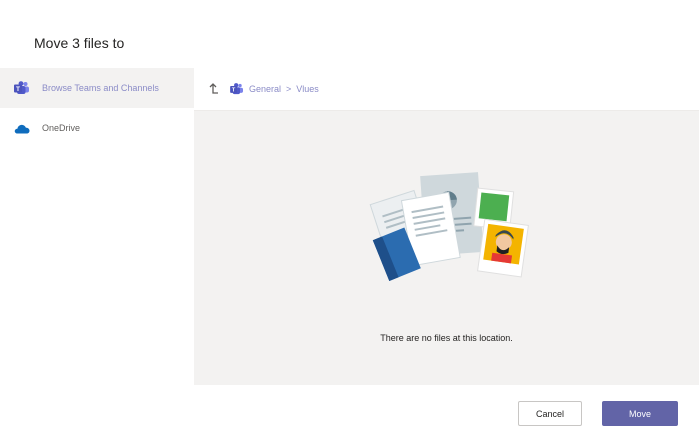 This screenshot has width=699, height=441. I want to click on breadcrumb: T General > Vlues, so click(446, 89).